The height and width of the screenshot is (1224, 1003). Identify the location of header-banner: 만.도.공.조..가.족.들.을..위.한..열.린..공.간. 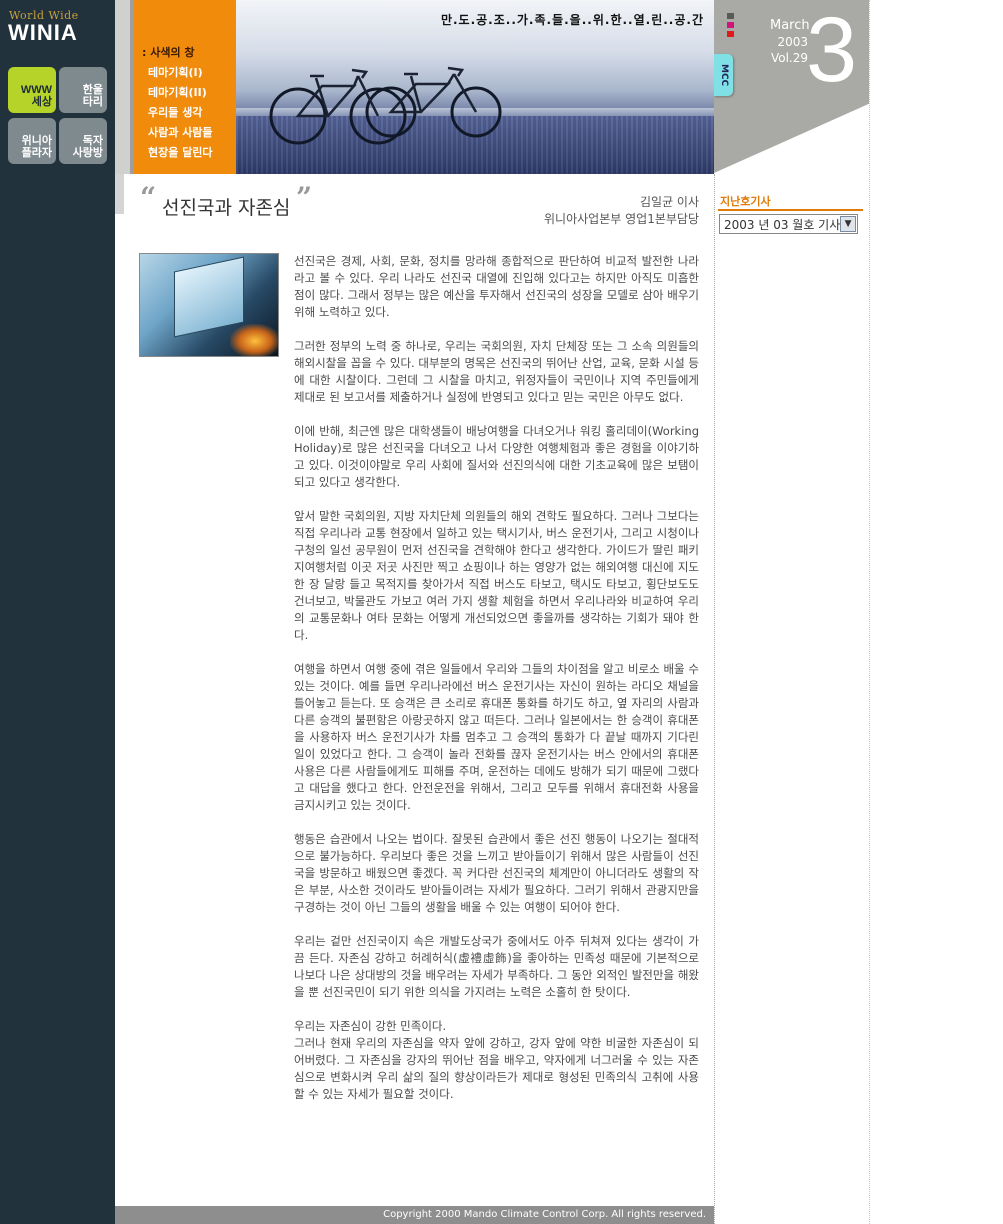
(475, 87).